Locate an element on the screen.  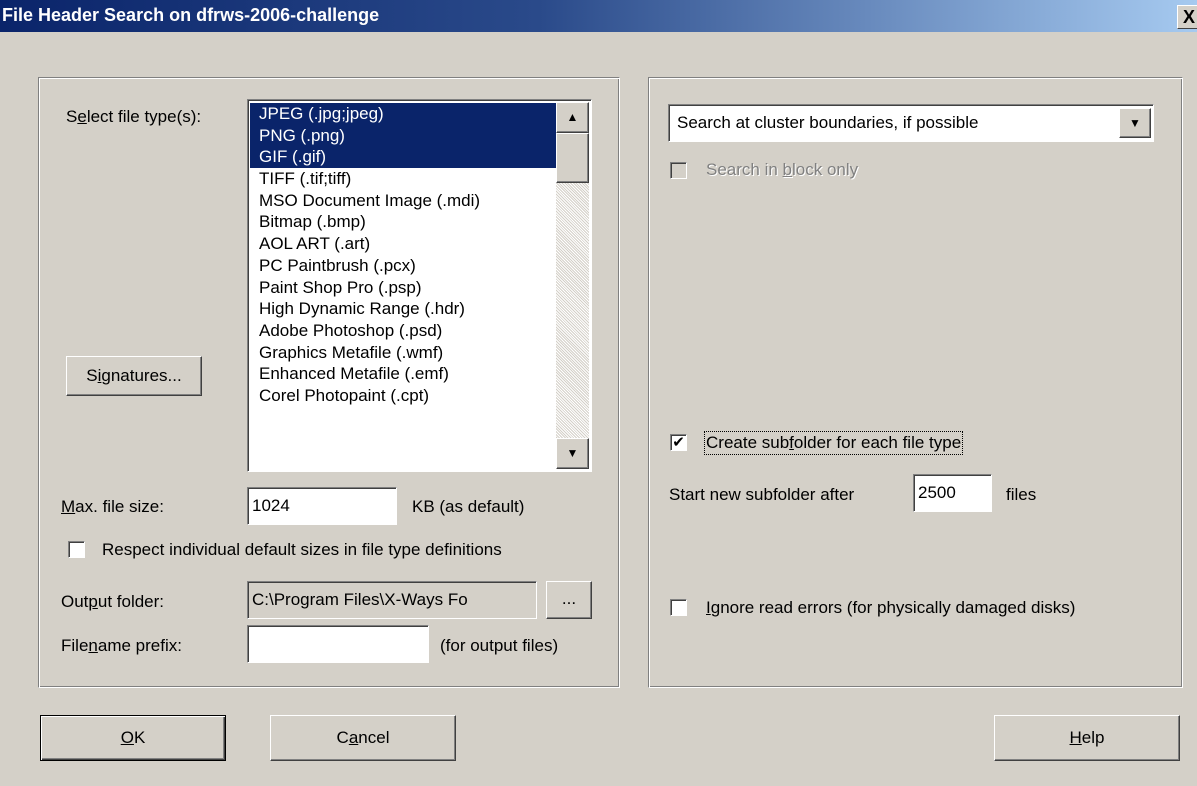
select-file-types-label: Select file type(s): is located at coordinates (134, 116).